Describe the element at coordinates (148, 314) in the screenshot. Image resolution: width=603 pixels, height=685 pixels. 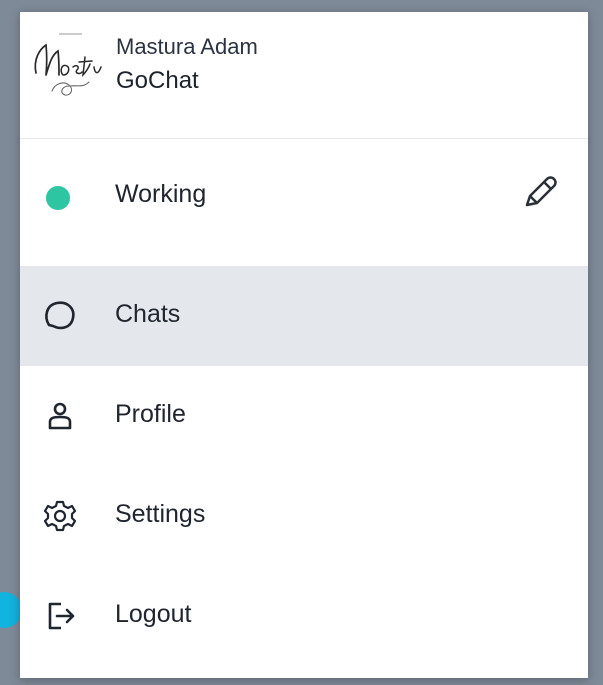
I see `menu-item-label: Chats` at that location.